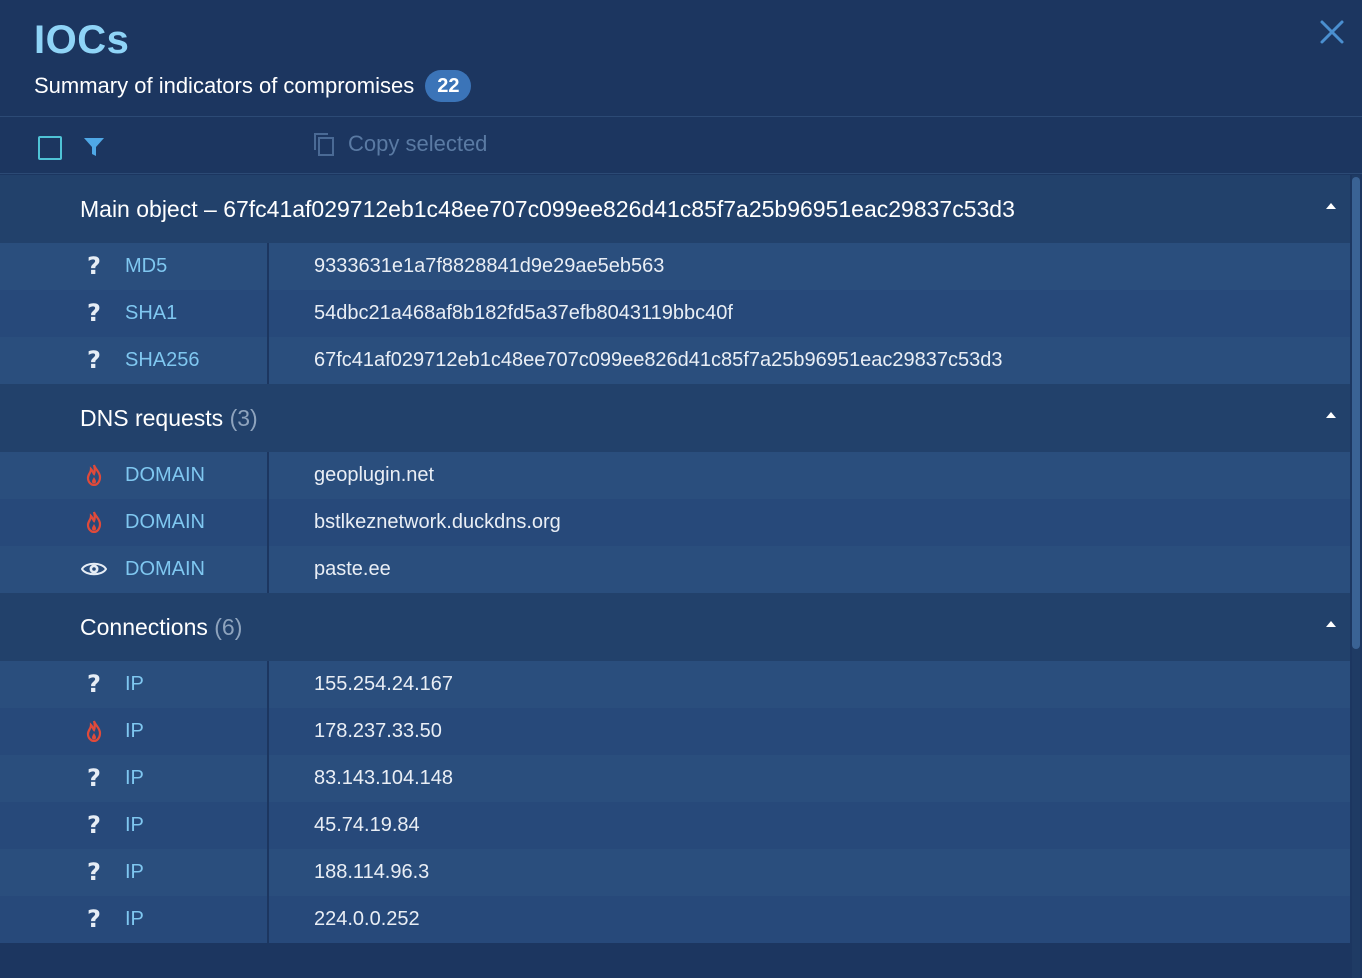 This screenshot has width=1362, height=978. What do you see at coordinates (384, 684) in the screenshot?
I see `ioc-value: 155.254.24.167` at bounding box center [384, 684].